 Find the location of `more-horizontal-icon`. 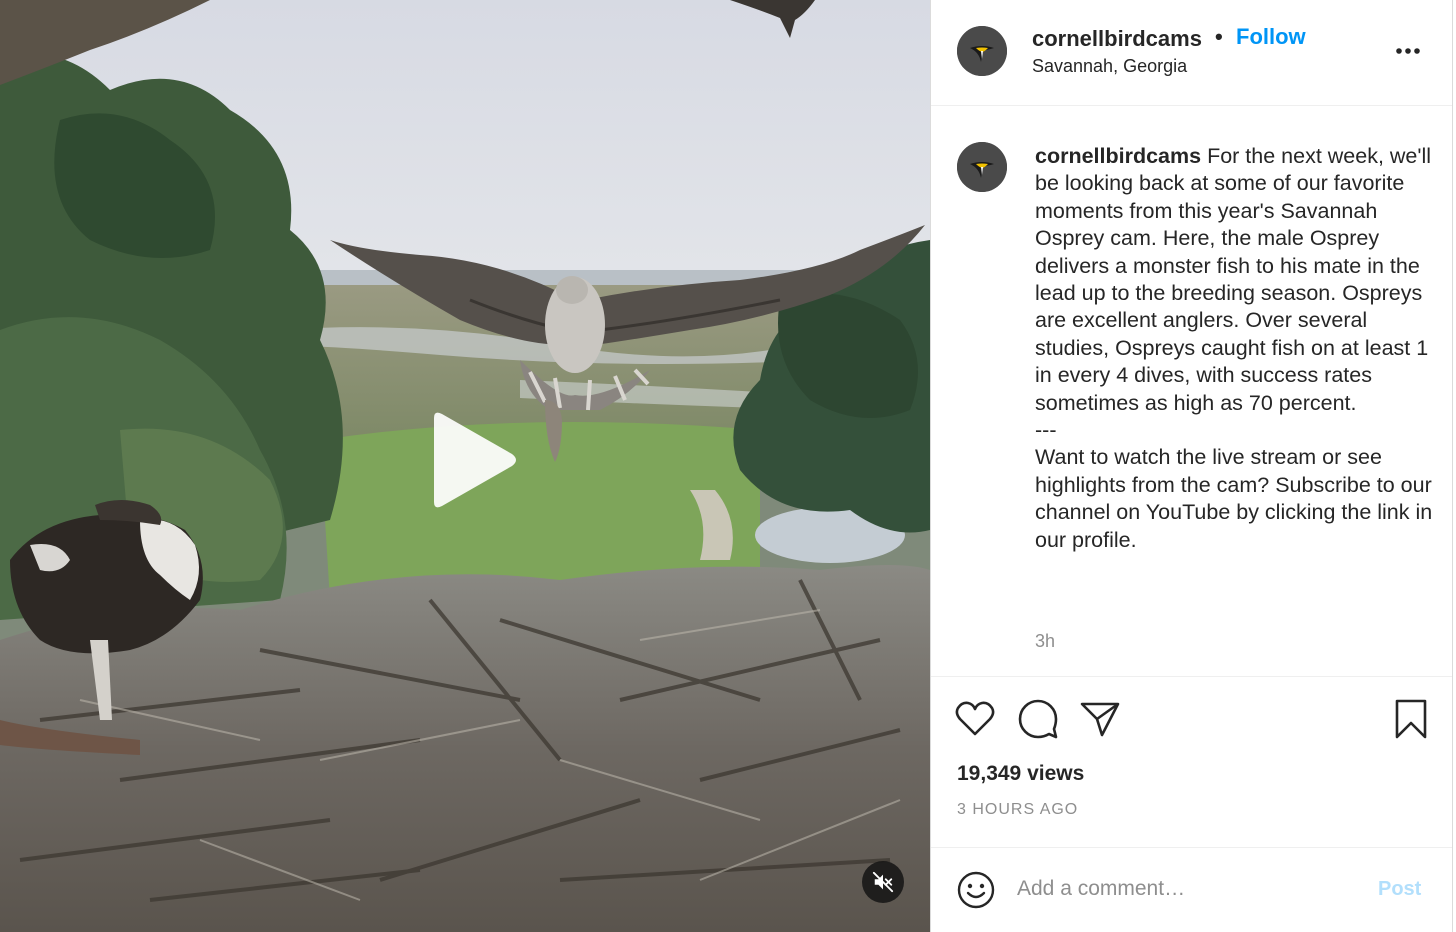

more-horizontal-icon is located at coordinates (1408, 51).